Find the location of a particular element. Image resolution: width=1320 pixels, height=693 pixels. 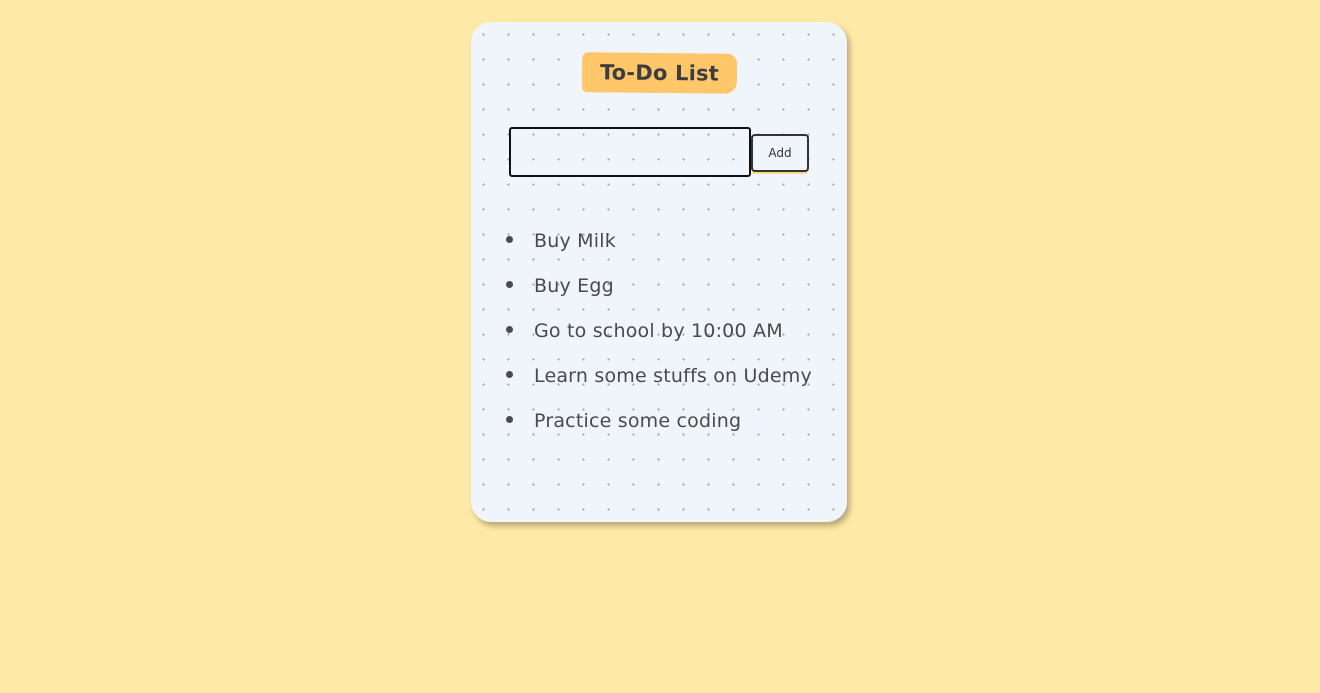

page-title: To-Do List is located at coordinates (659, 73).